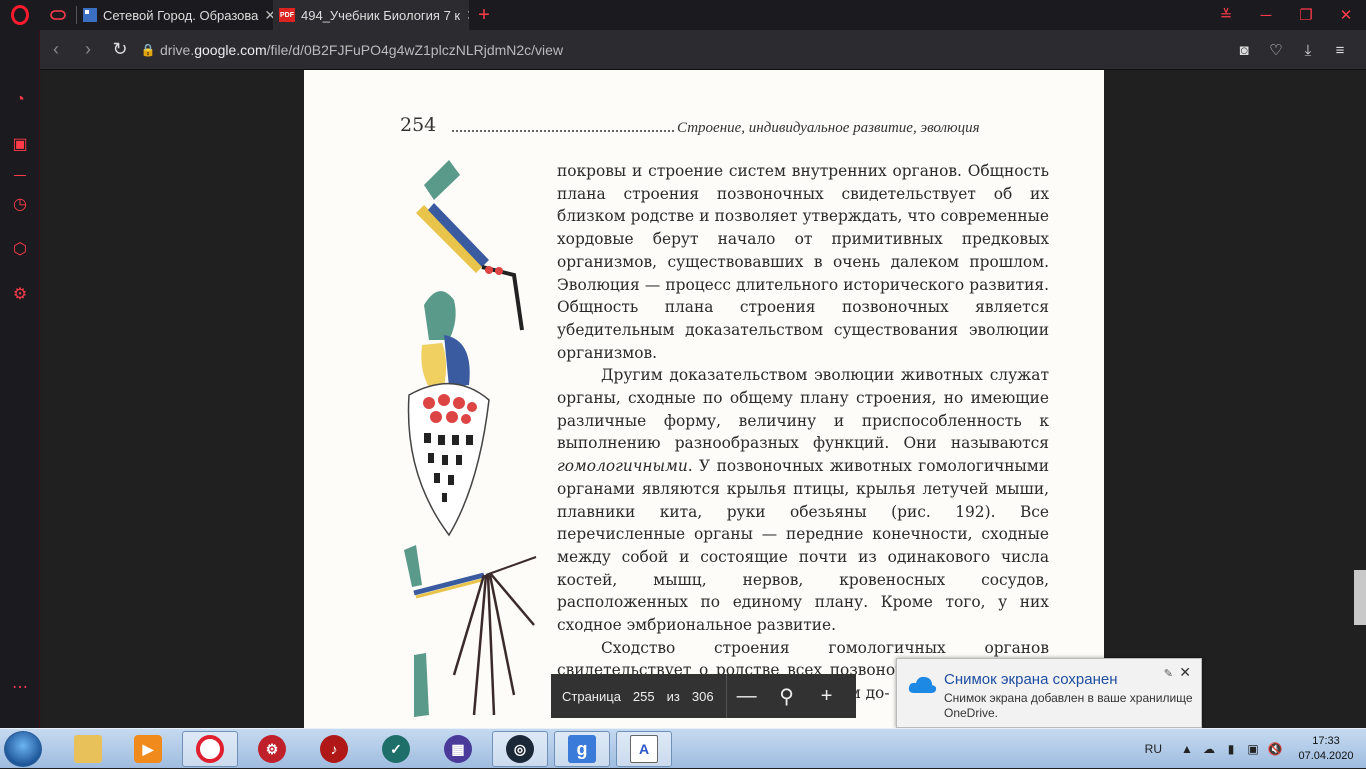 This screenshot has height=769, width=1366. I want to click on gamepad-icon, so click(58, 15).